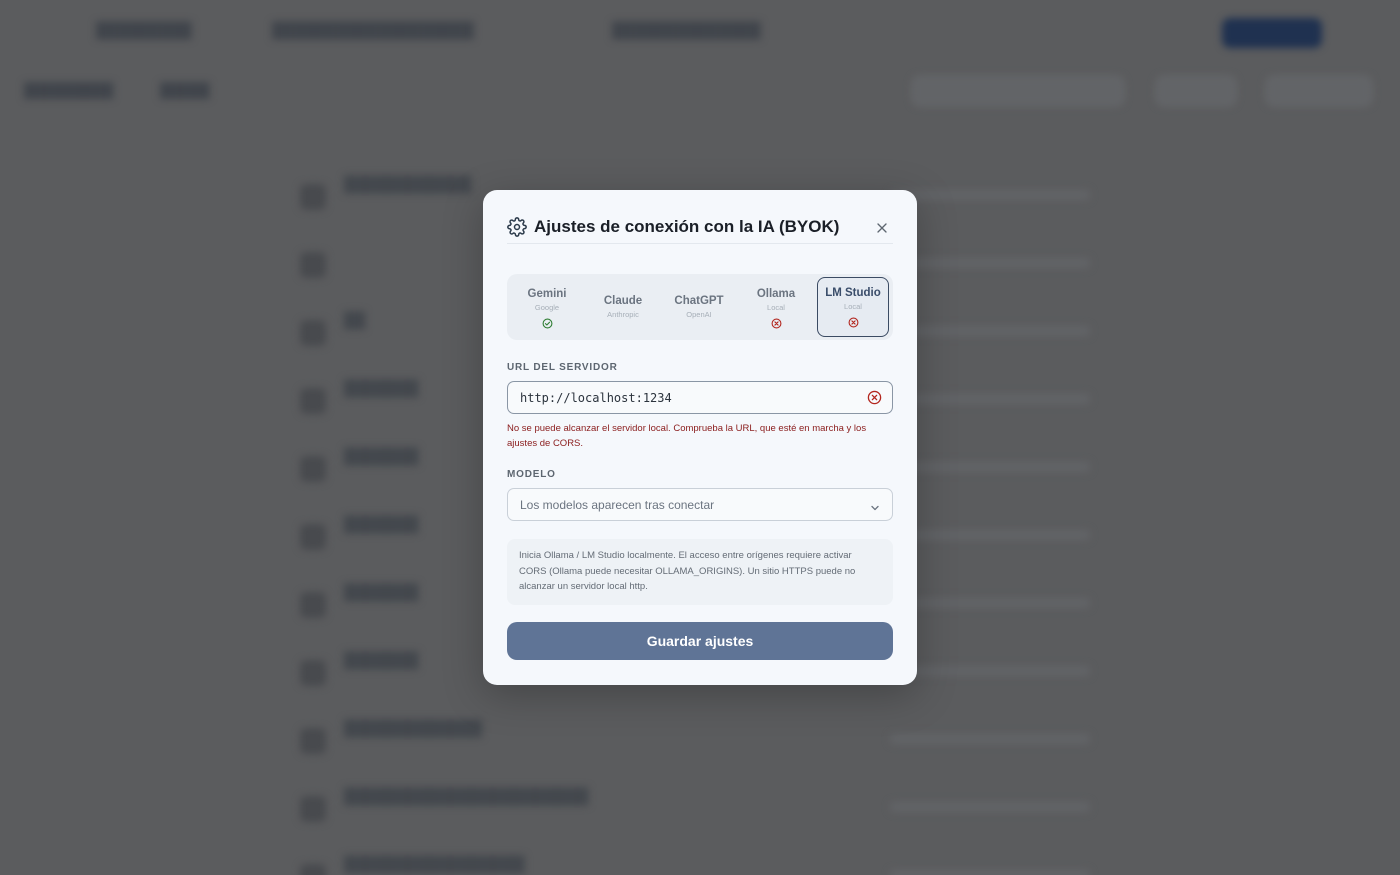 This screenshot has height=875, width=1400. What do you see at coordinates (699, 314) in the screenshot?
I see `tab-provider: OpenAI` at bounding box center [699, 314].